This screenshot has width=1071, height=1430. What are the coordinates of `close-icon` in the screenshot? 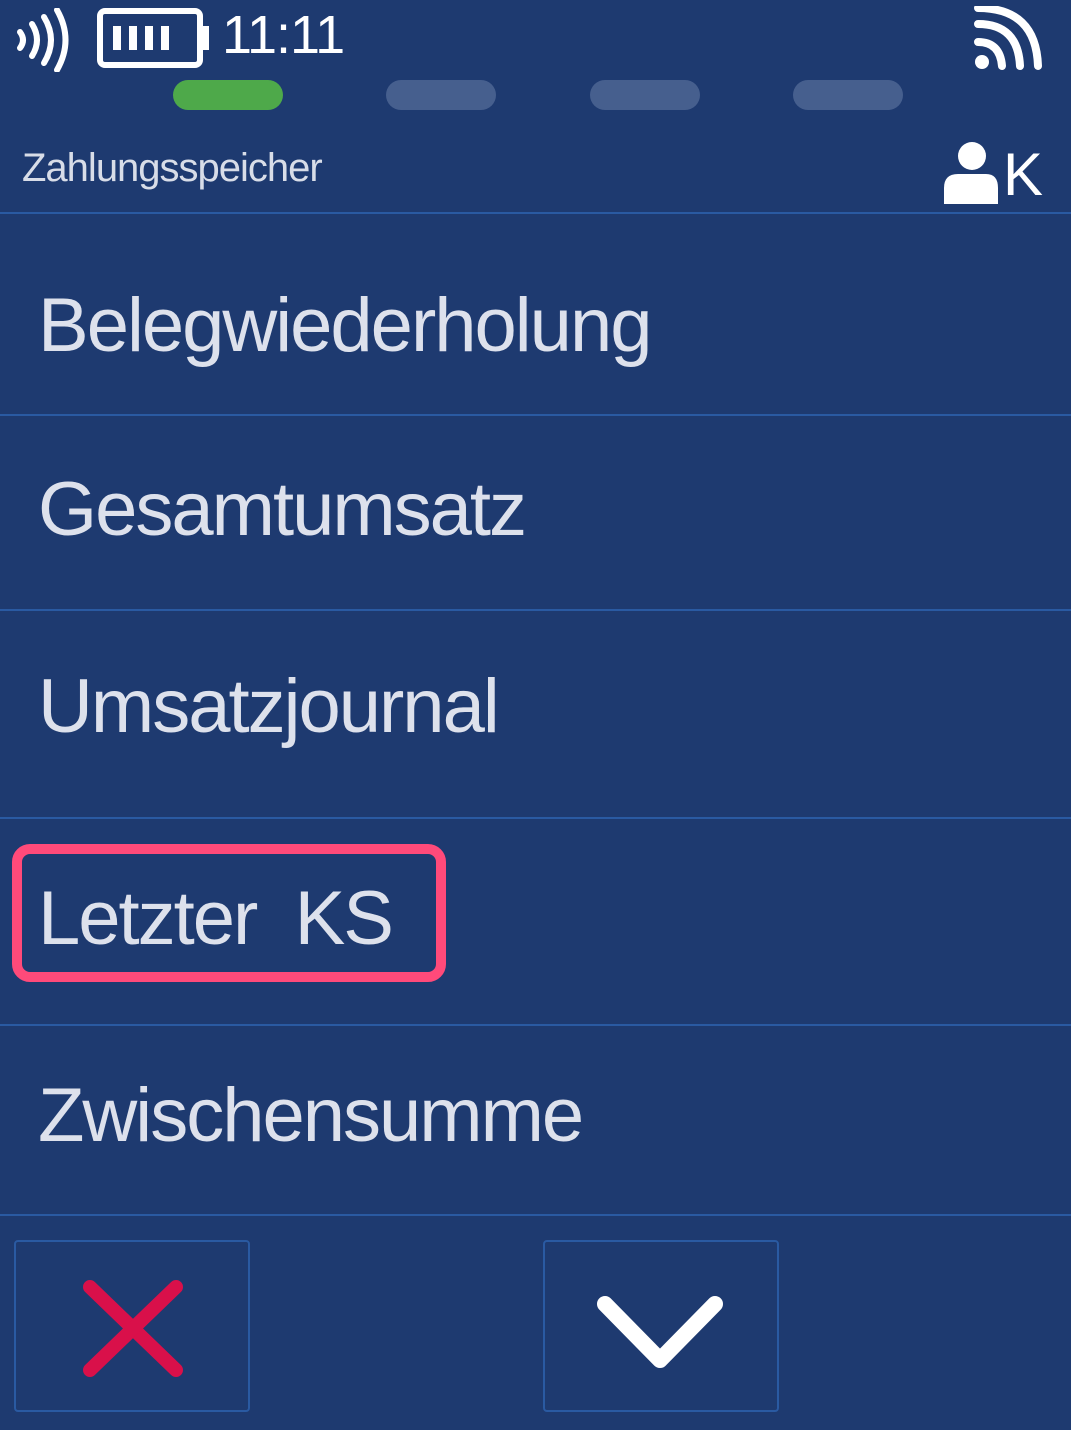 It's located at (133, 1328).